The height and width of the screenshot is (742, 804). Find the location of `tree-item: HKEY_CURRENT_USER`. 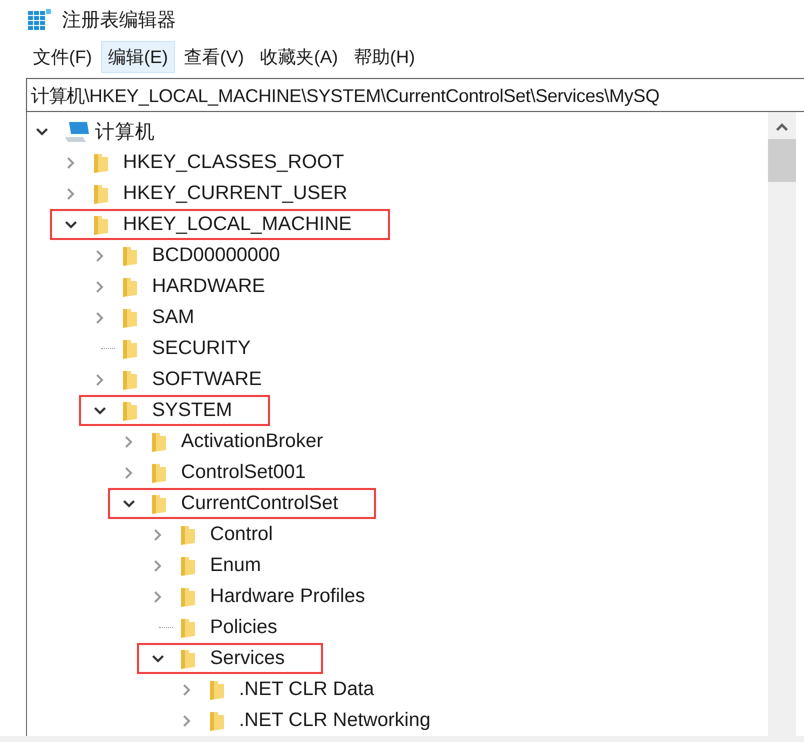

tree-item: HKEY_CURRENT_USER is located at coordinates (202, 193).